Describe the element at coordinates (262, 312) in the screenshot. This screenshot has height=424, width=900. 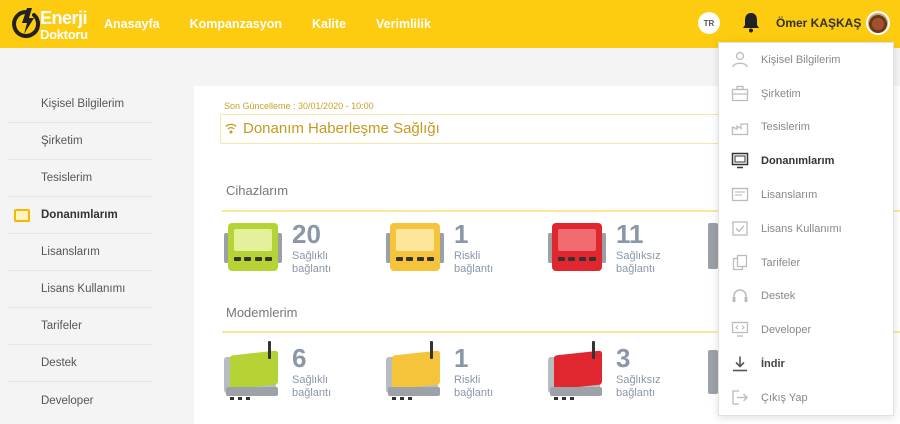
I see `modems-section-title: Modemlerim` at that location.